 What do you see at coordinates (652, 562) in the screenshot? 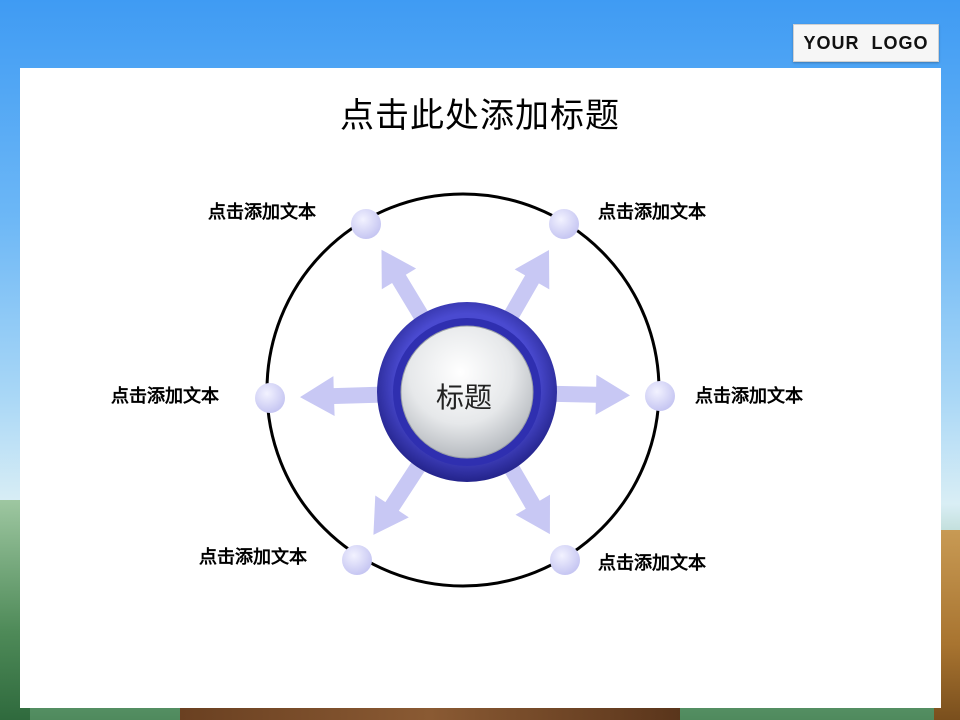
I see `node-label-bottom-right: 点击添加文本` at bounding box center [652, 562].